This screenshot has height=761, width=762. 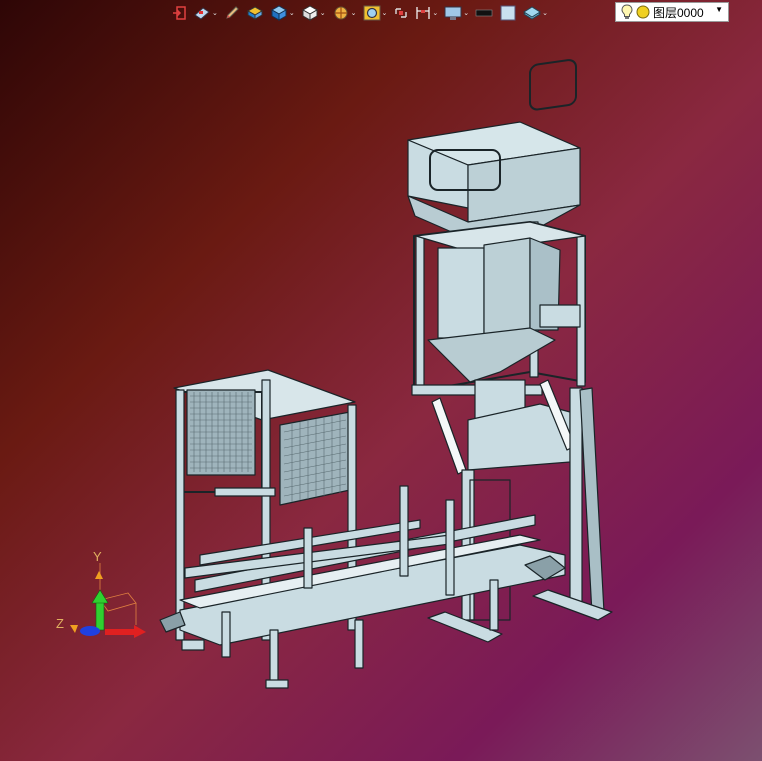 What do you see at coordinates (643, 12) in the screenshot?
I see `layer-visible-icon` at bounding box center [643, 12].